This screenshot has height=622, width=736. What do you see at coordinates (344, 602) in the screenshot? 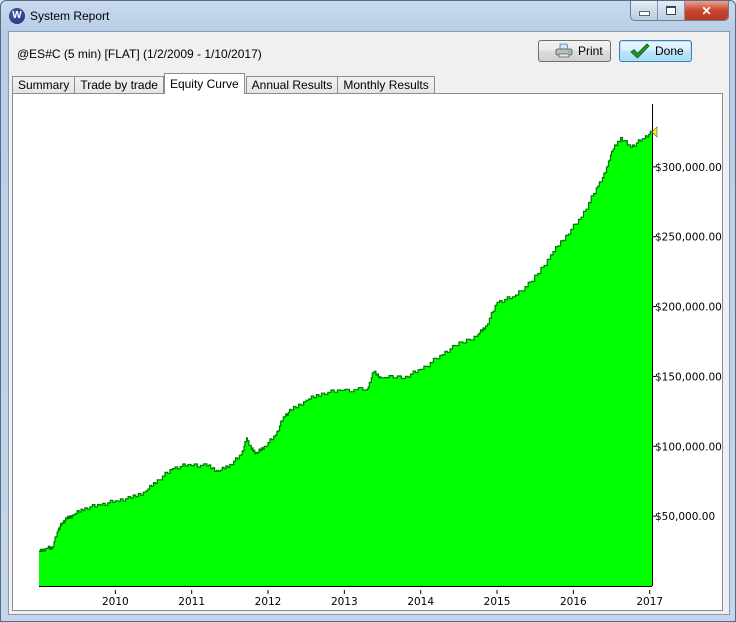
I see `x-tick-label: 2013` at bounding box center [344, 602].